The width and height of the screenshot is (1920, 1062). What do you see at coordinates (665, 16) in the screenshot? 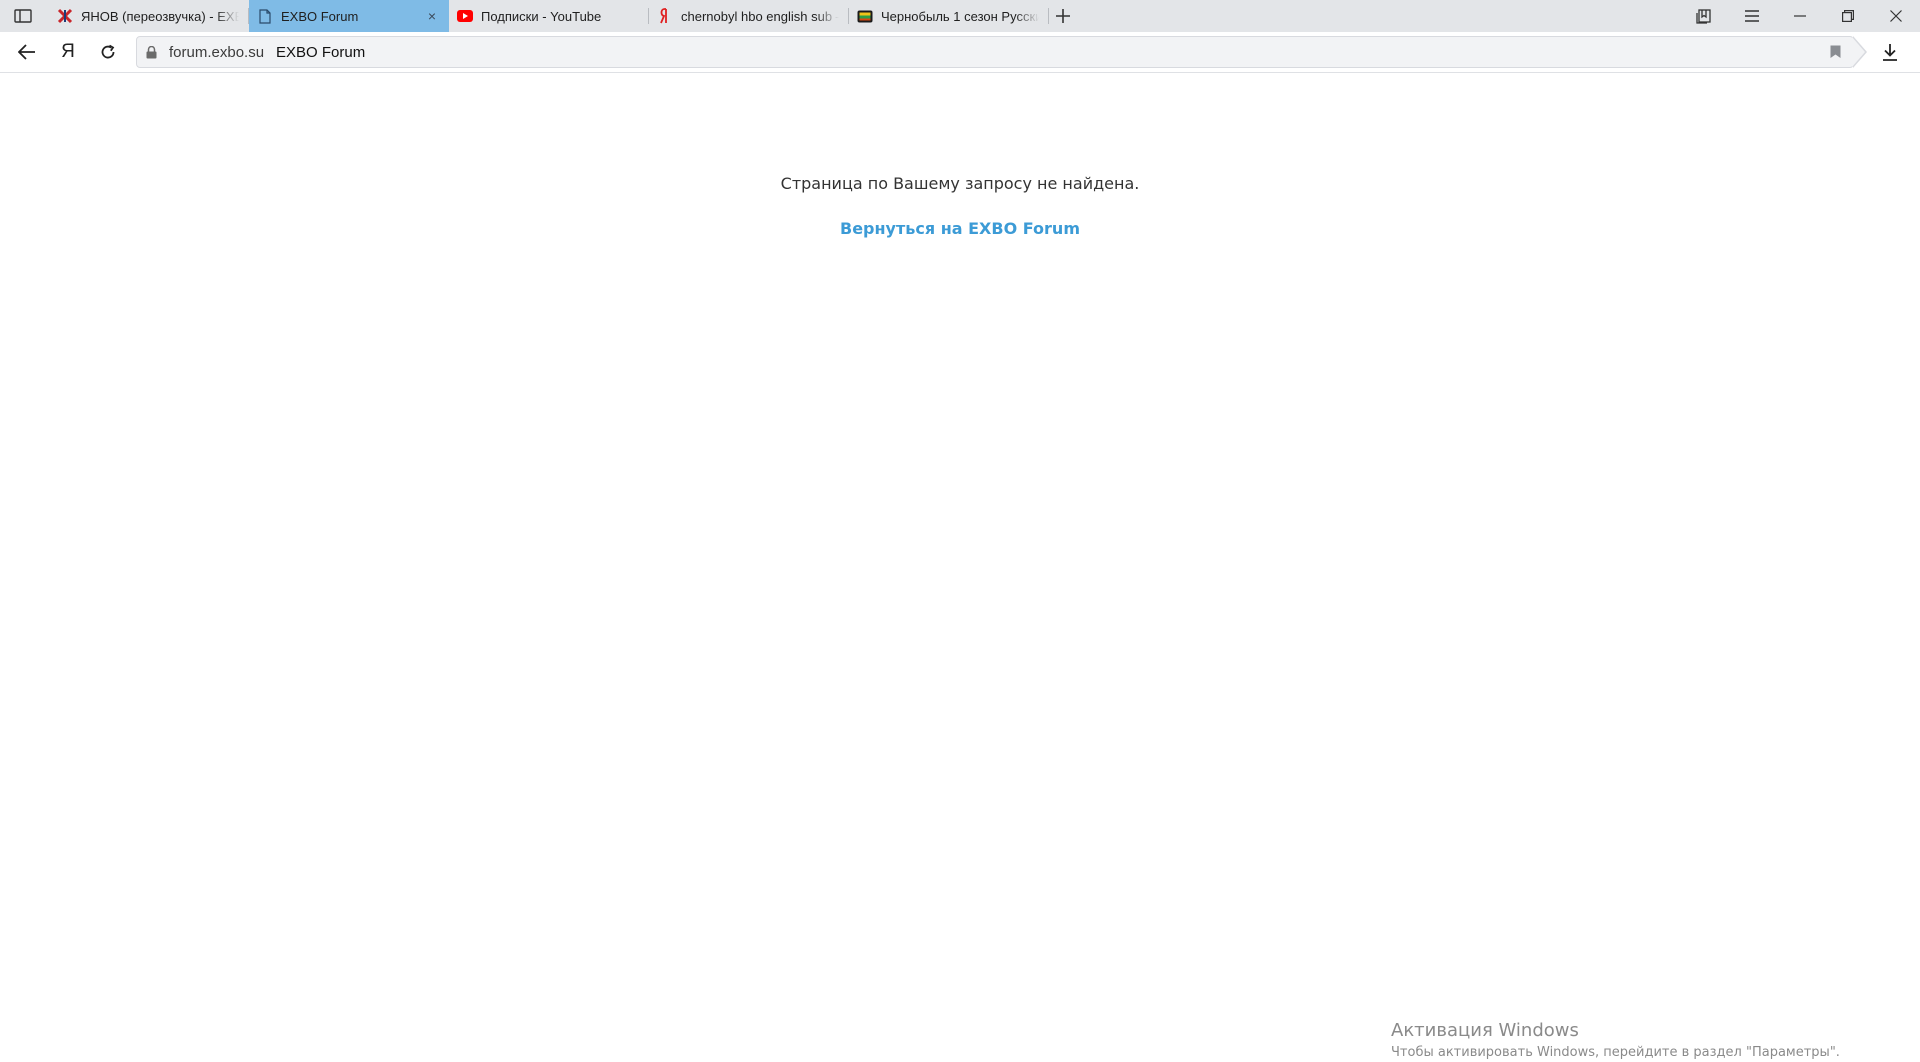
I see `yandex-icon` at bounding box center [665, 16].